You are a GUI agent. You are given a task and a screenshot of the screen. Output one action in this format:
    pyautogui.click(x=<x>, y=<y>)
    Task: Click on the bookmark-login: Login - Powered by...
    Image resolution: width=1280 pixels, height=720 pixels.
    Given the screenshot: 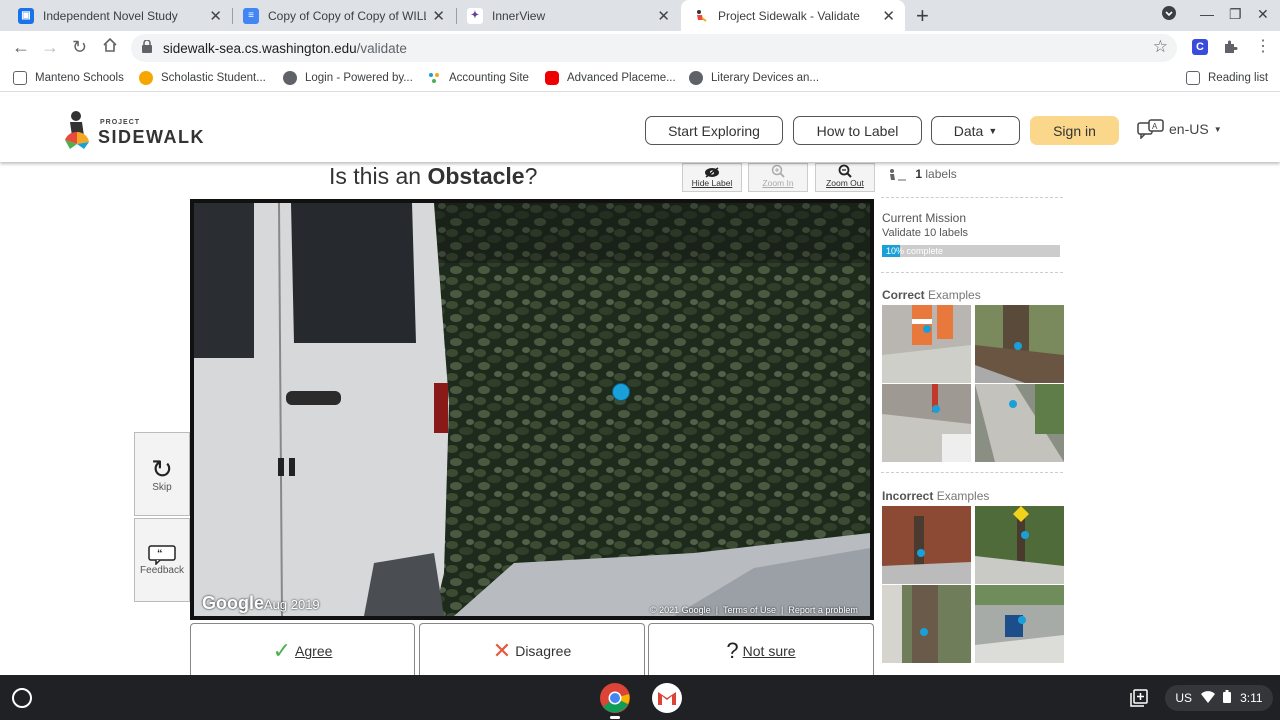 What is the action you would take?
    pyautogui.click(x=348, y=78)
    